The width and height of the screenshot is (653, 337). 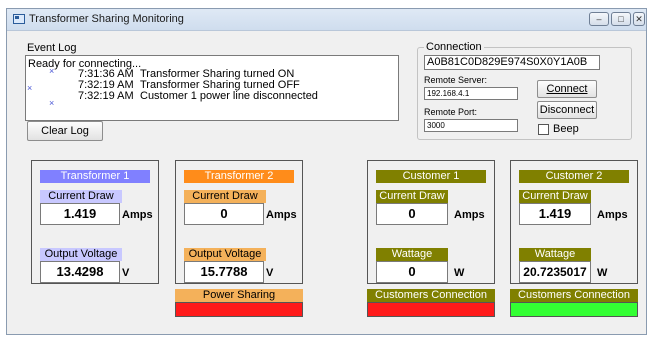 I want to click on remote-port-label: Remote Port:, so click(x=451, y=112).